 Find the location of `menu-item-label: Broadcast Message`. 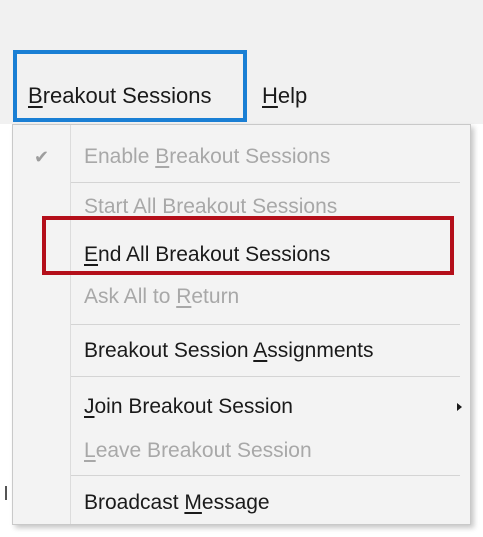

menu-item-label: Broadcast Message is located at coordinates (177, 503).